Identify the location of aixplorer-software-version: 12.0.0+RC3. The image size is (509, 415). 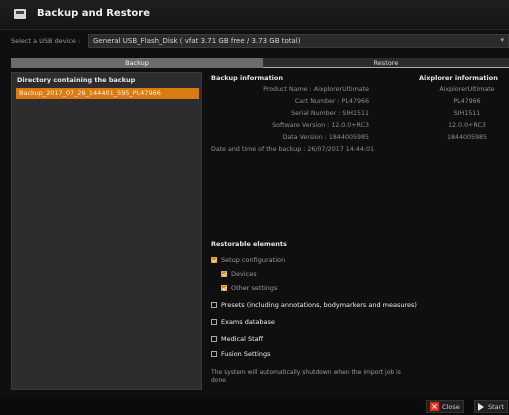
(467, 125).